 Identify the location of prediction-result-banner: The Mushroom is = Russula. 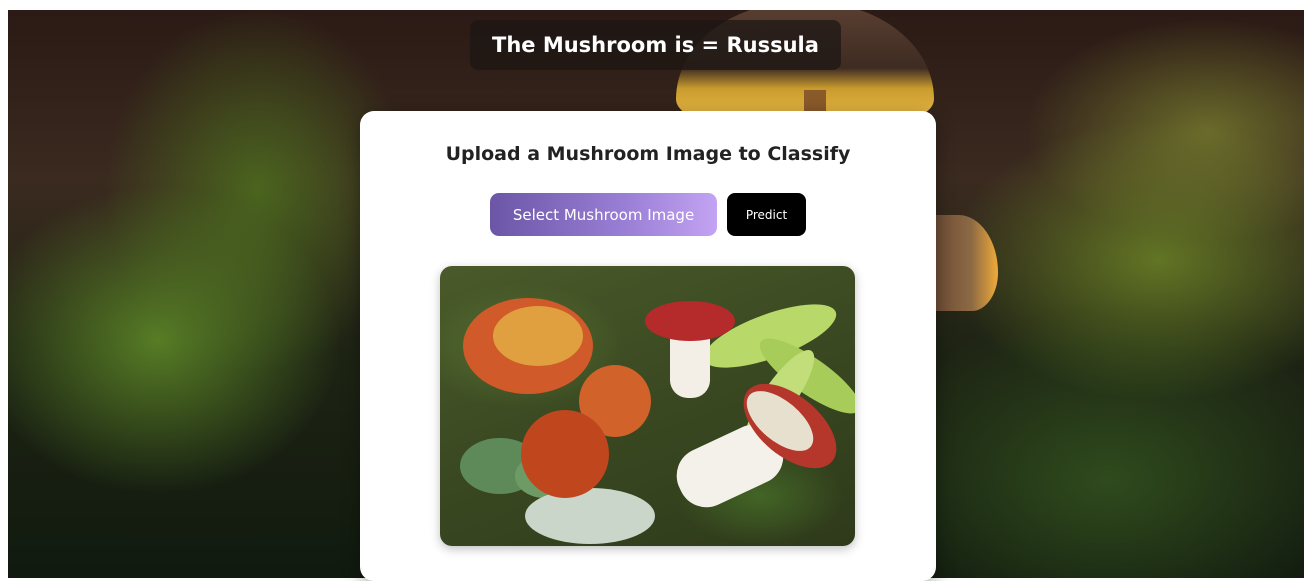
(655, 45).